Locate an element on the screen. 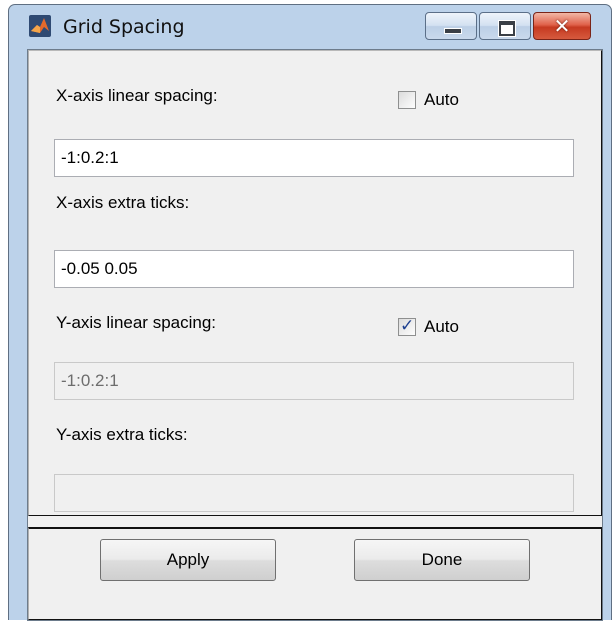 This screenshot has height=621, width=612. done-button: Done is located at coordinates (442, 560).